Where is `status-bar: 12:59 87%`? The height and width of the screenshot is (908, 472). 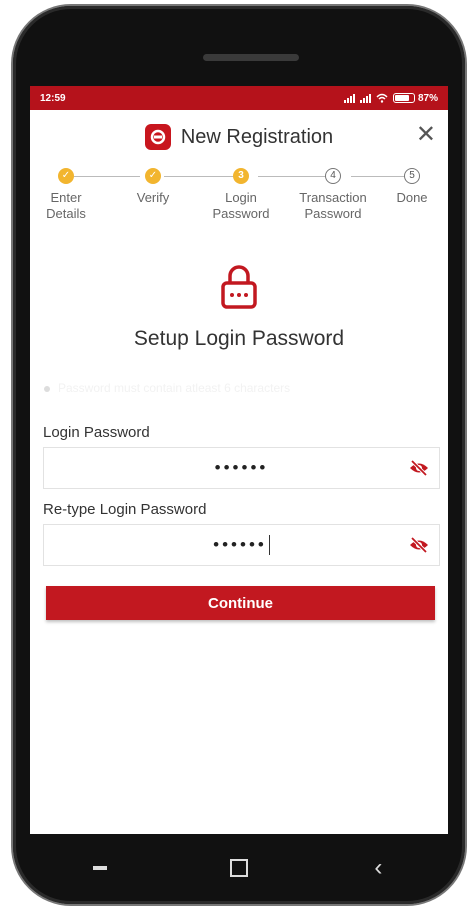 status-bar: 12:59 87% is located at coordinates (239, 98).